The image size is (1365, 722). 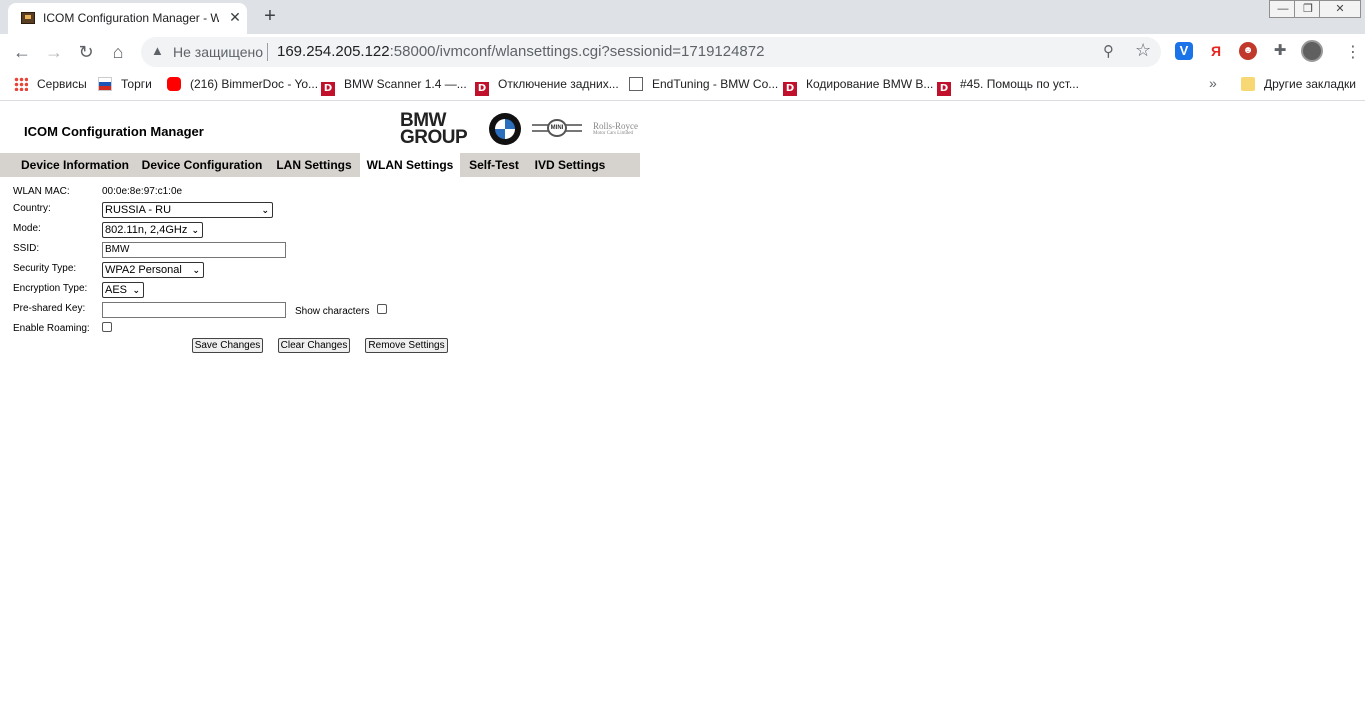 What do you see at coordinates (107, 327) in the screenshot?
I see `enable-roaming-checkbox` at bounding box center [107, 327].